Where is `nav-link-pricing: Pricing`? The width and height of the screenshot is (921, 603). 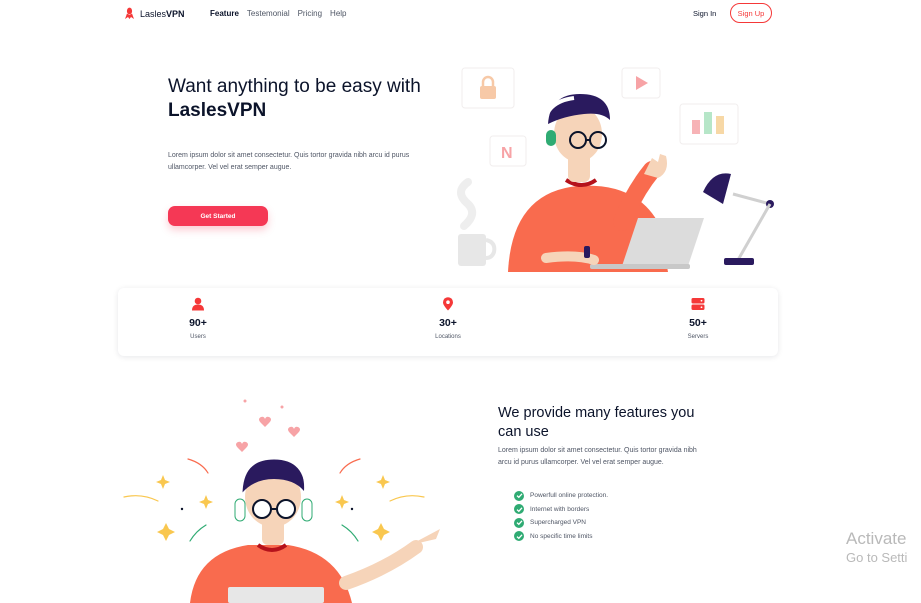
nav-link-pricing: Pricing is located at coordinates (310, 13).